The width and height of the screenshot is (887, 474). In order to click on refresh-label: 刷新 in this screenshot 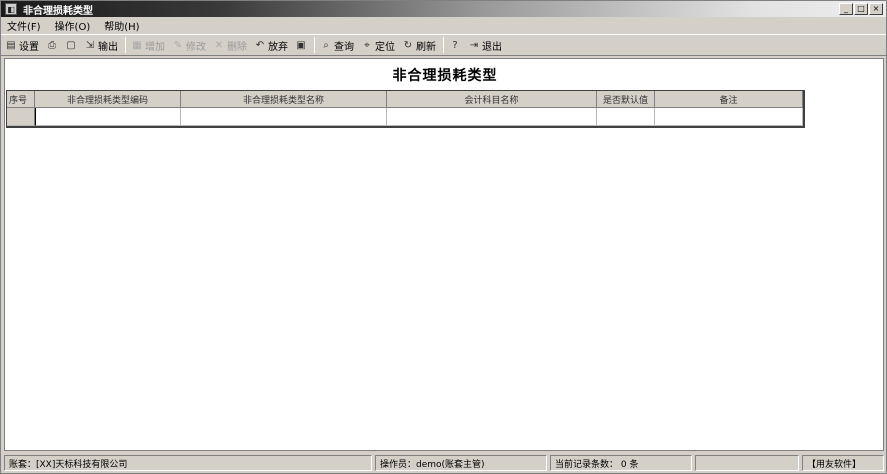, I will do `click(426, 47)`.